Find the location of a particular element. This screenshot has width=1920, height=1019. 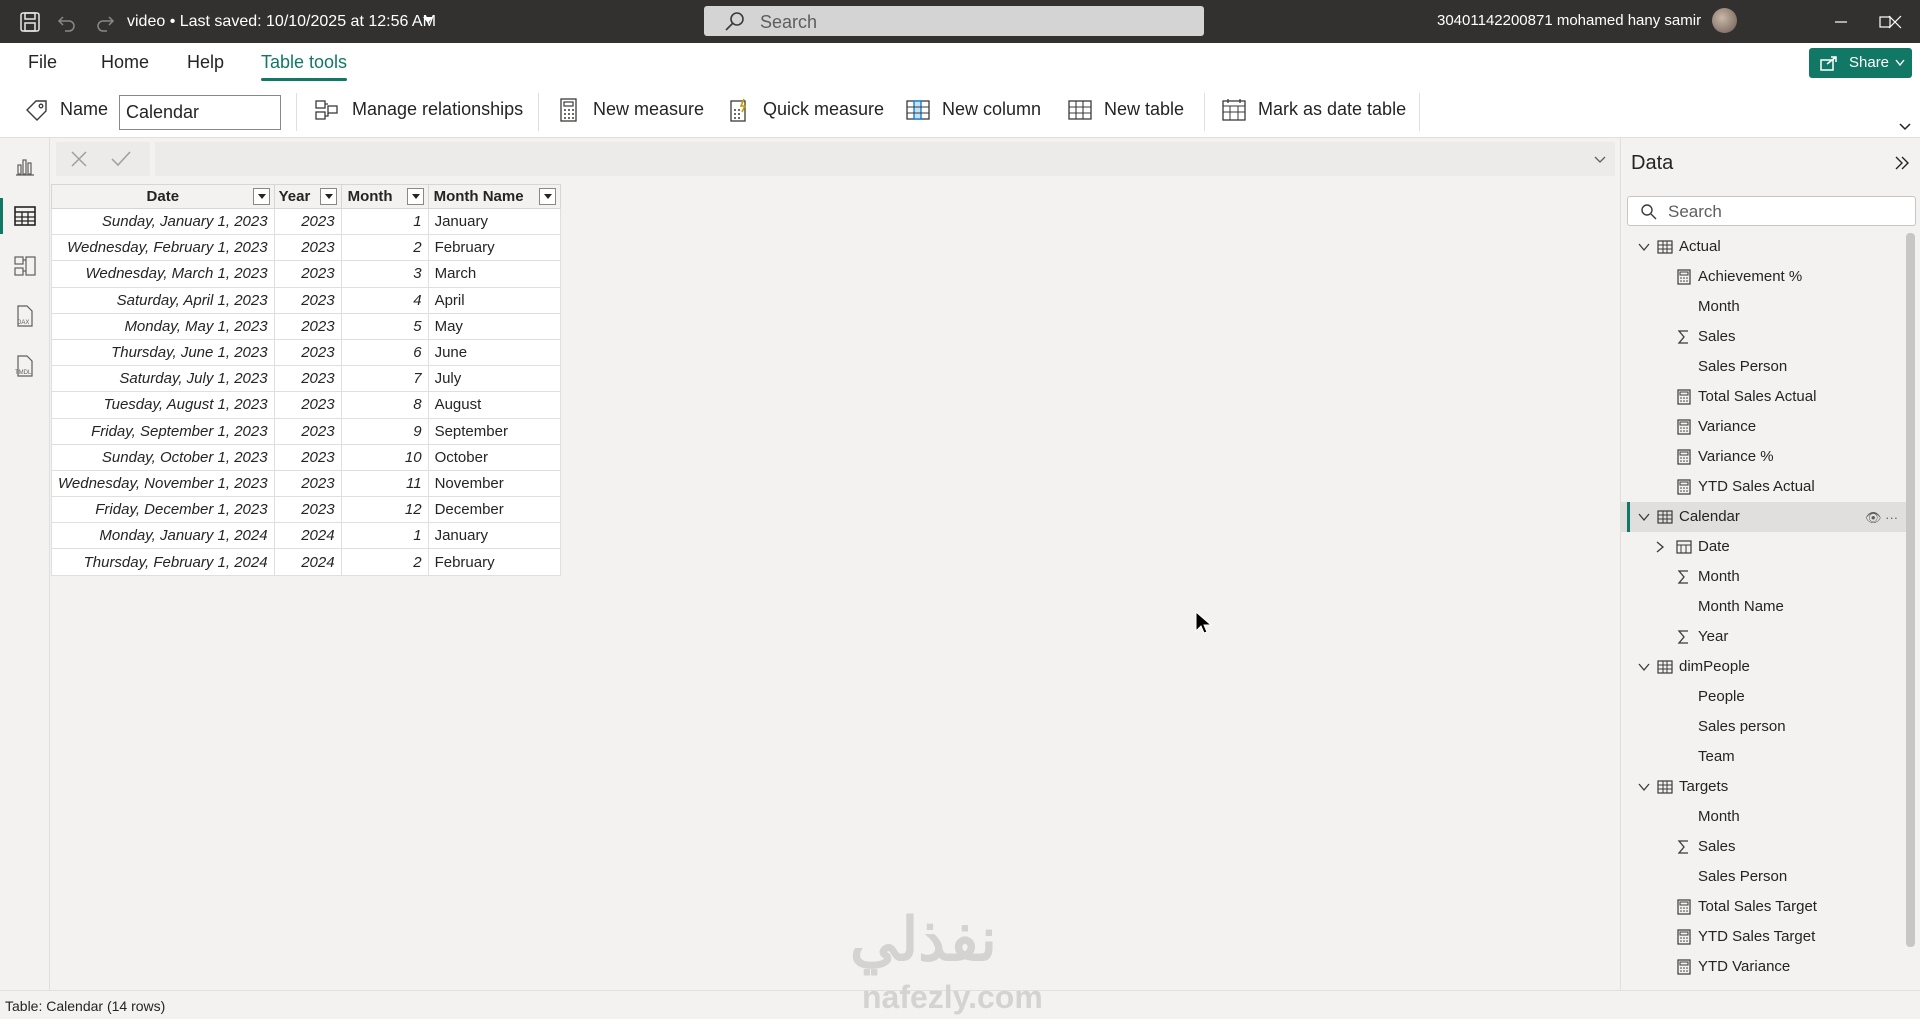

avatar is located at coordinates (1724, 20).